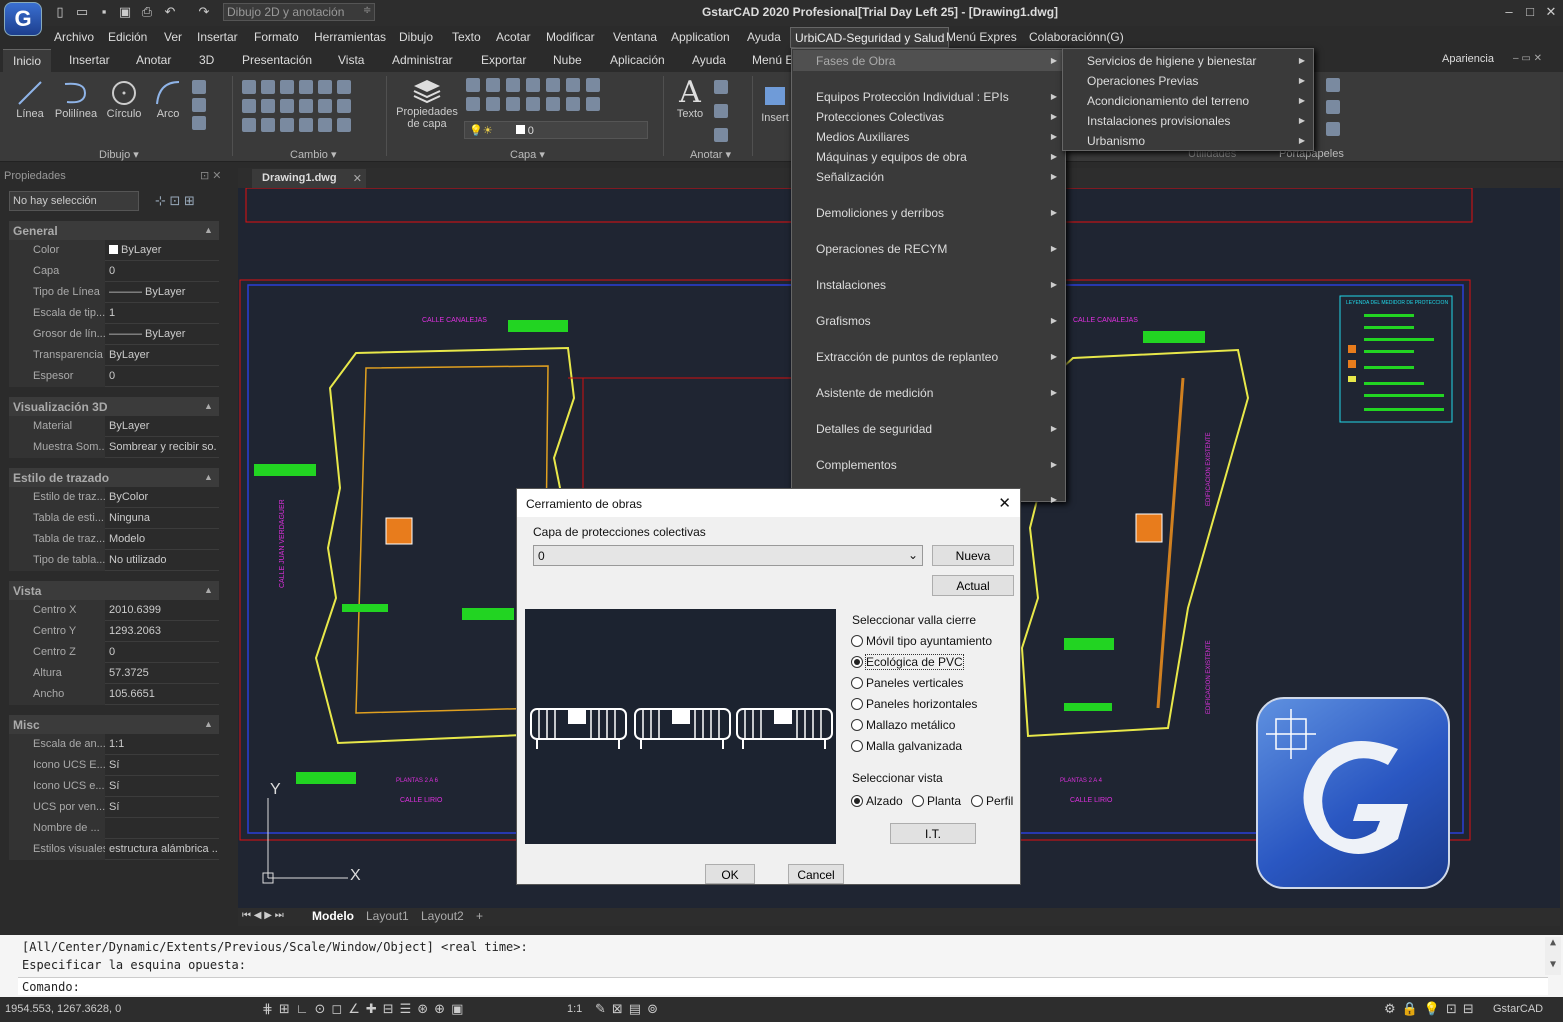 Image resolution: width=1563 pixels, height=1022 pixels. Describe the element at coordinates (114, 376) in the screenshot. I see `property-row: Espesor 0` at that location.